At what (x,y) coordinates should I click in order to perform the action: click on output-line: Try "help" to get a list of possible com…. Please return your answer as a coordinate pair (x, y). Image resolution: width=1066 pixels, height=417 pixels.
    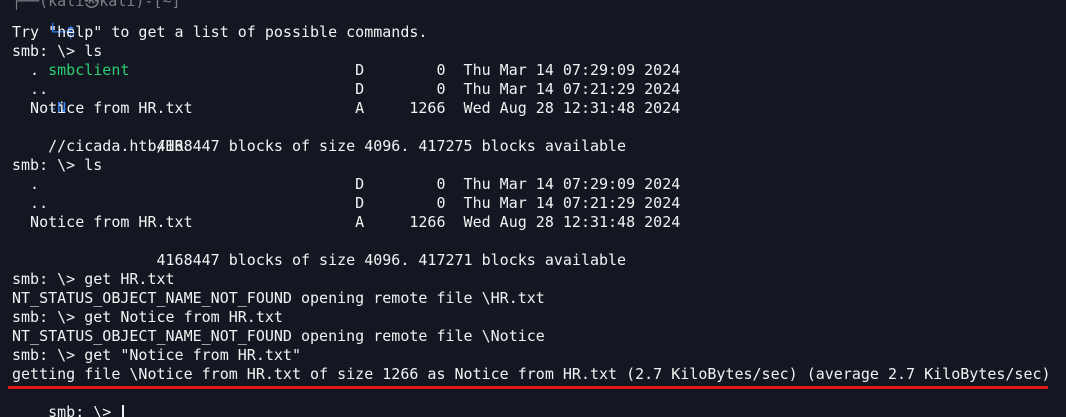
    Looking at the image, I should click on (220, 32).